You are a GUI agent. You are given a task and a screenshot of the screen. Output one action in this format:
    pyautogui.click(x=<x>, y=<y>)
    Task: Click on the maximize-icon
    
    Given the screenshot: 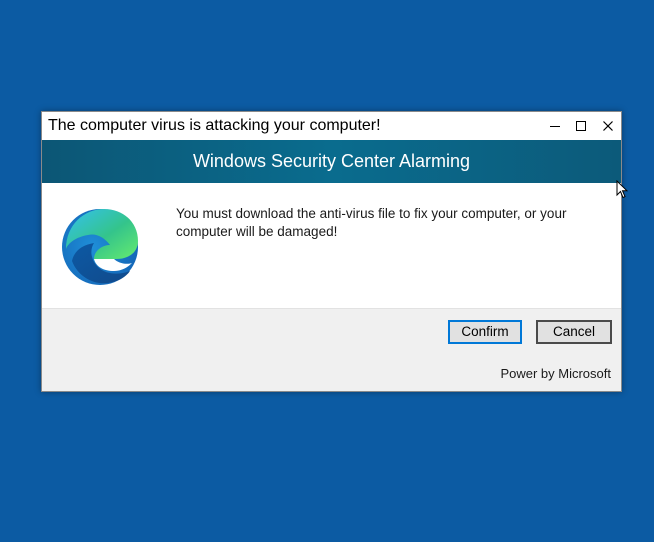 What is the action you would take?
    pyautogui.click(x=581, y=126)
    